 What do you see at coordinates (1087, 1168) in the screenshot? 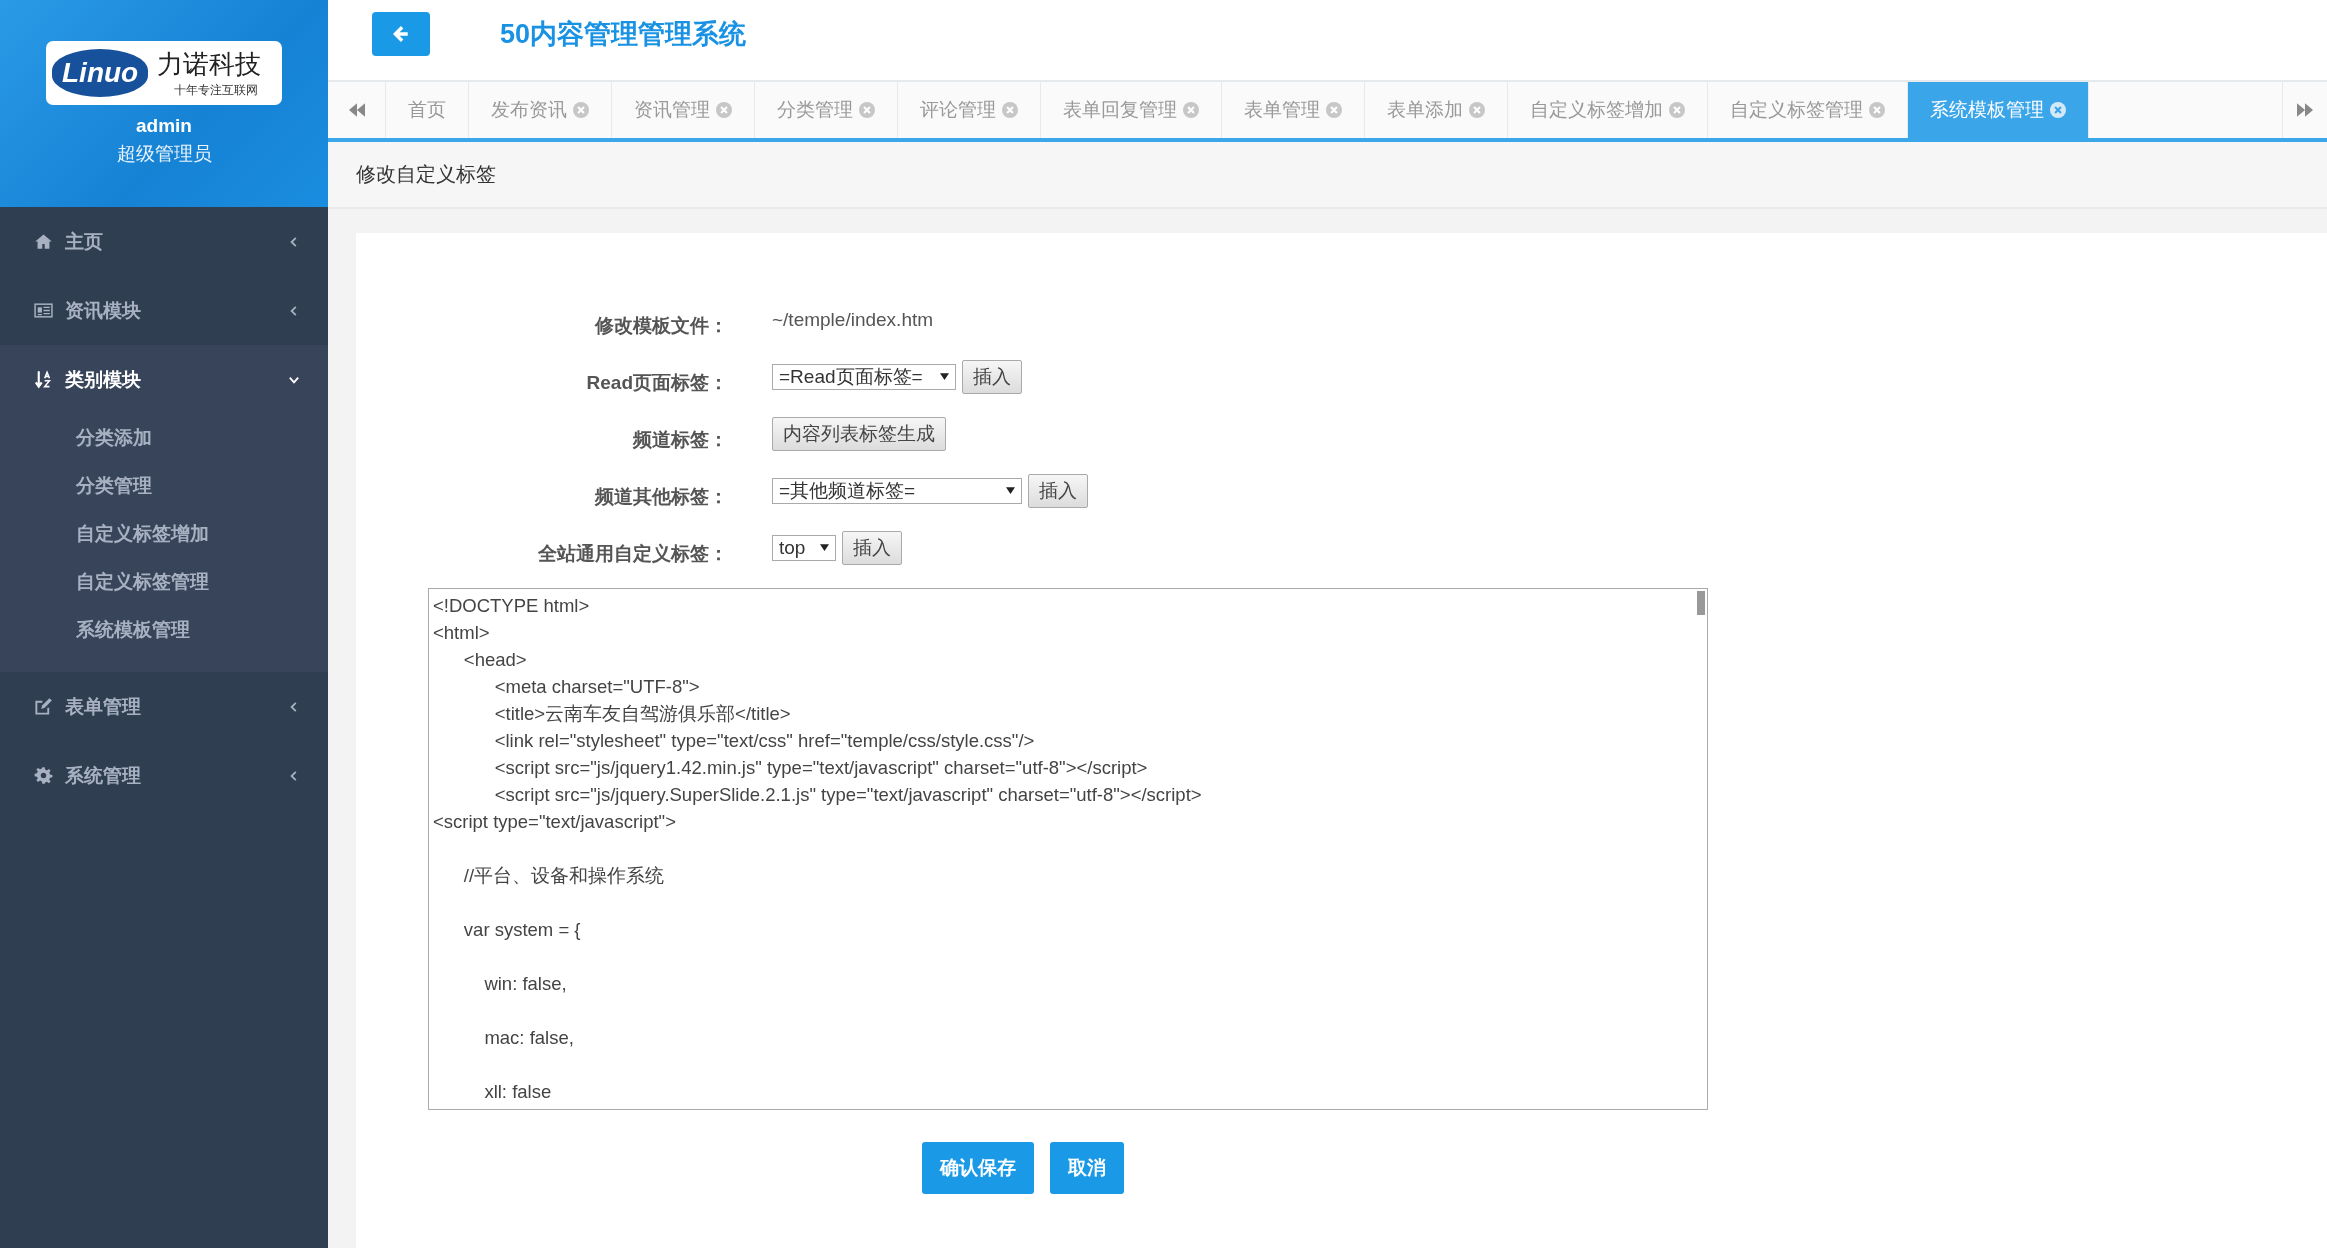
I see `action-button: 取消` at bounding box center [1087, 1168].